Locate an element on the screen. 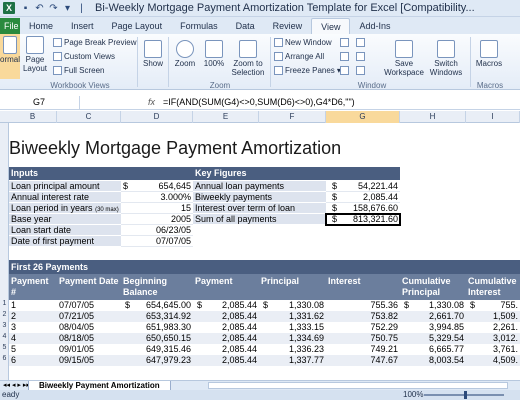 This screenshot has width=520, height=400. save-workspace-button: Save Workspace is located at coordinates (404, 57).